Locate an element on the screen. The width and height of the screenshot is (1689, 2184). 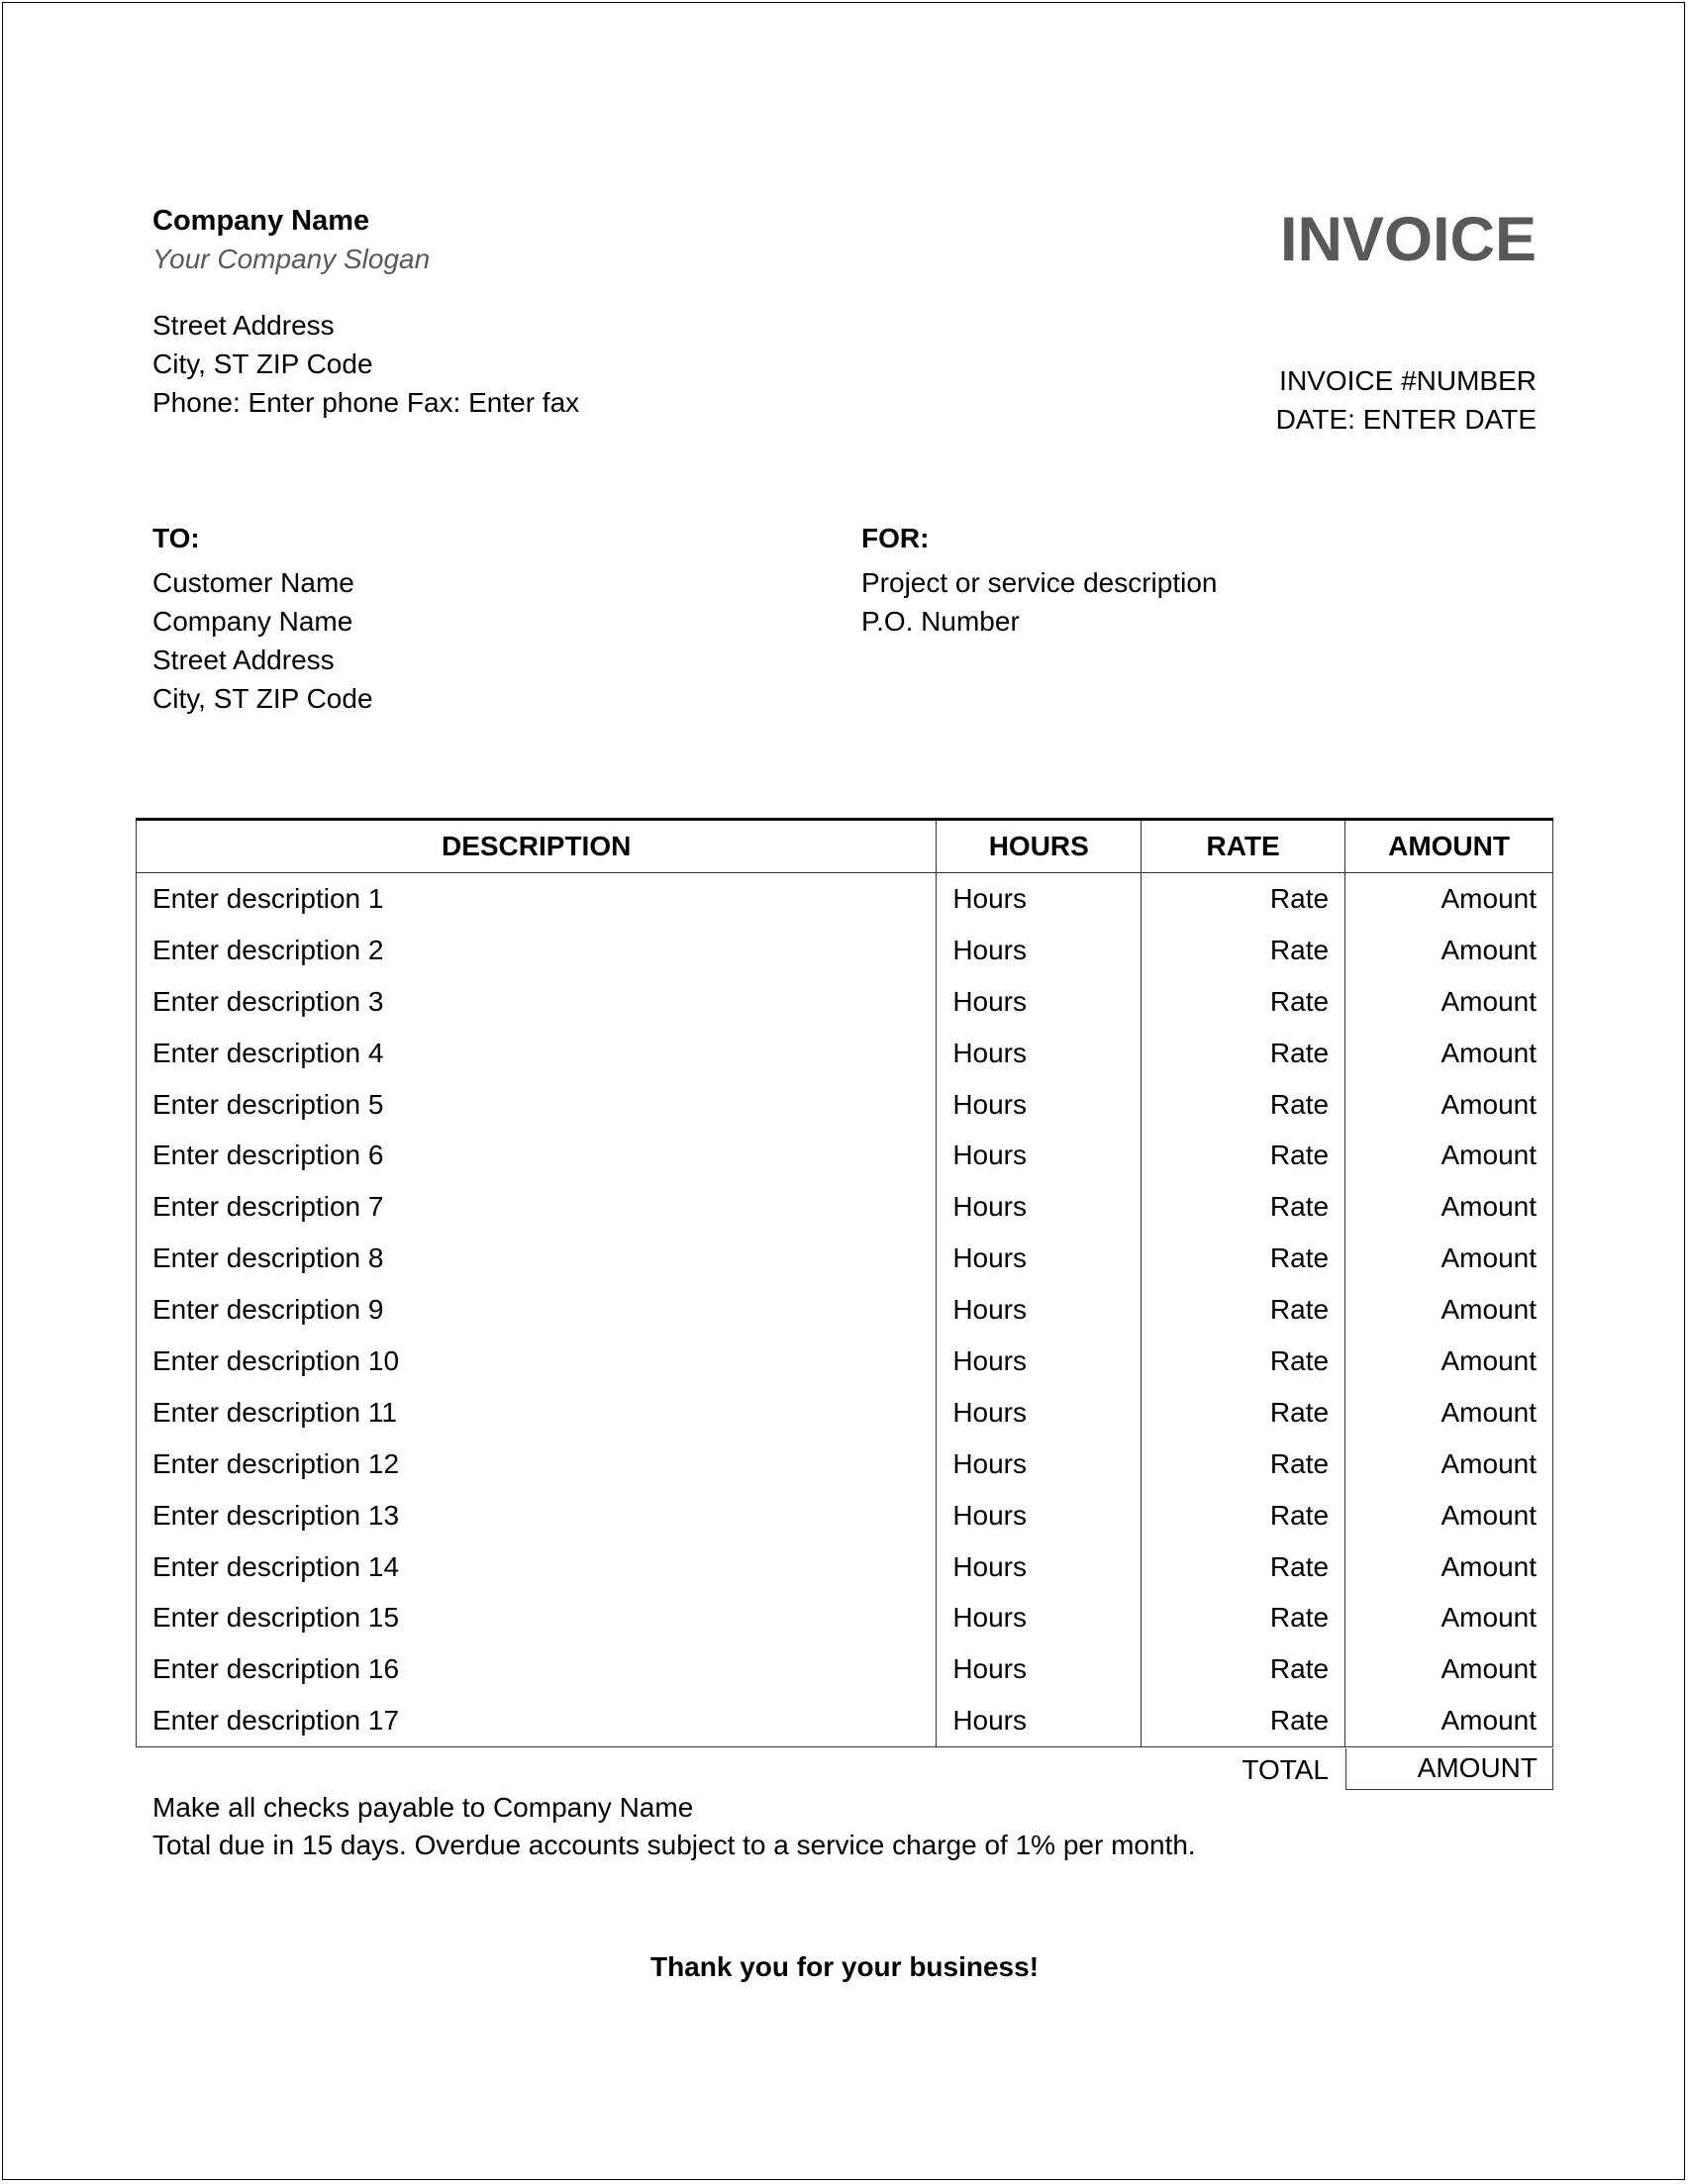
table-row: Enter description 14 Hours Rate Amount is located at coordinates (844, 1566).